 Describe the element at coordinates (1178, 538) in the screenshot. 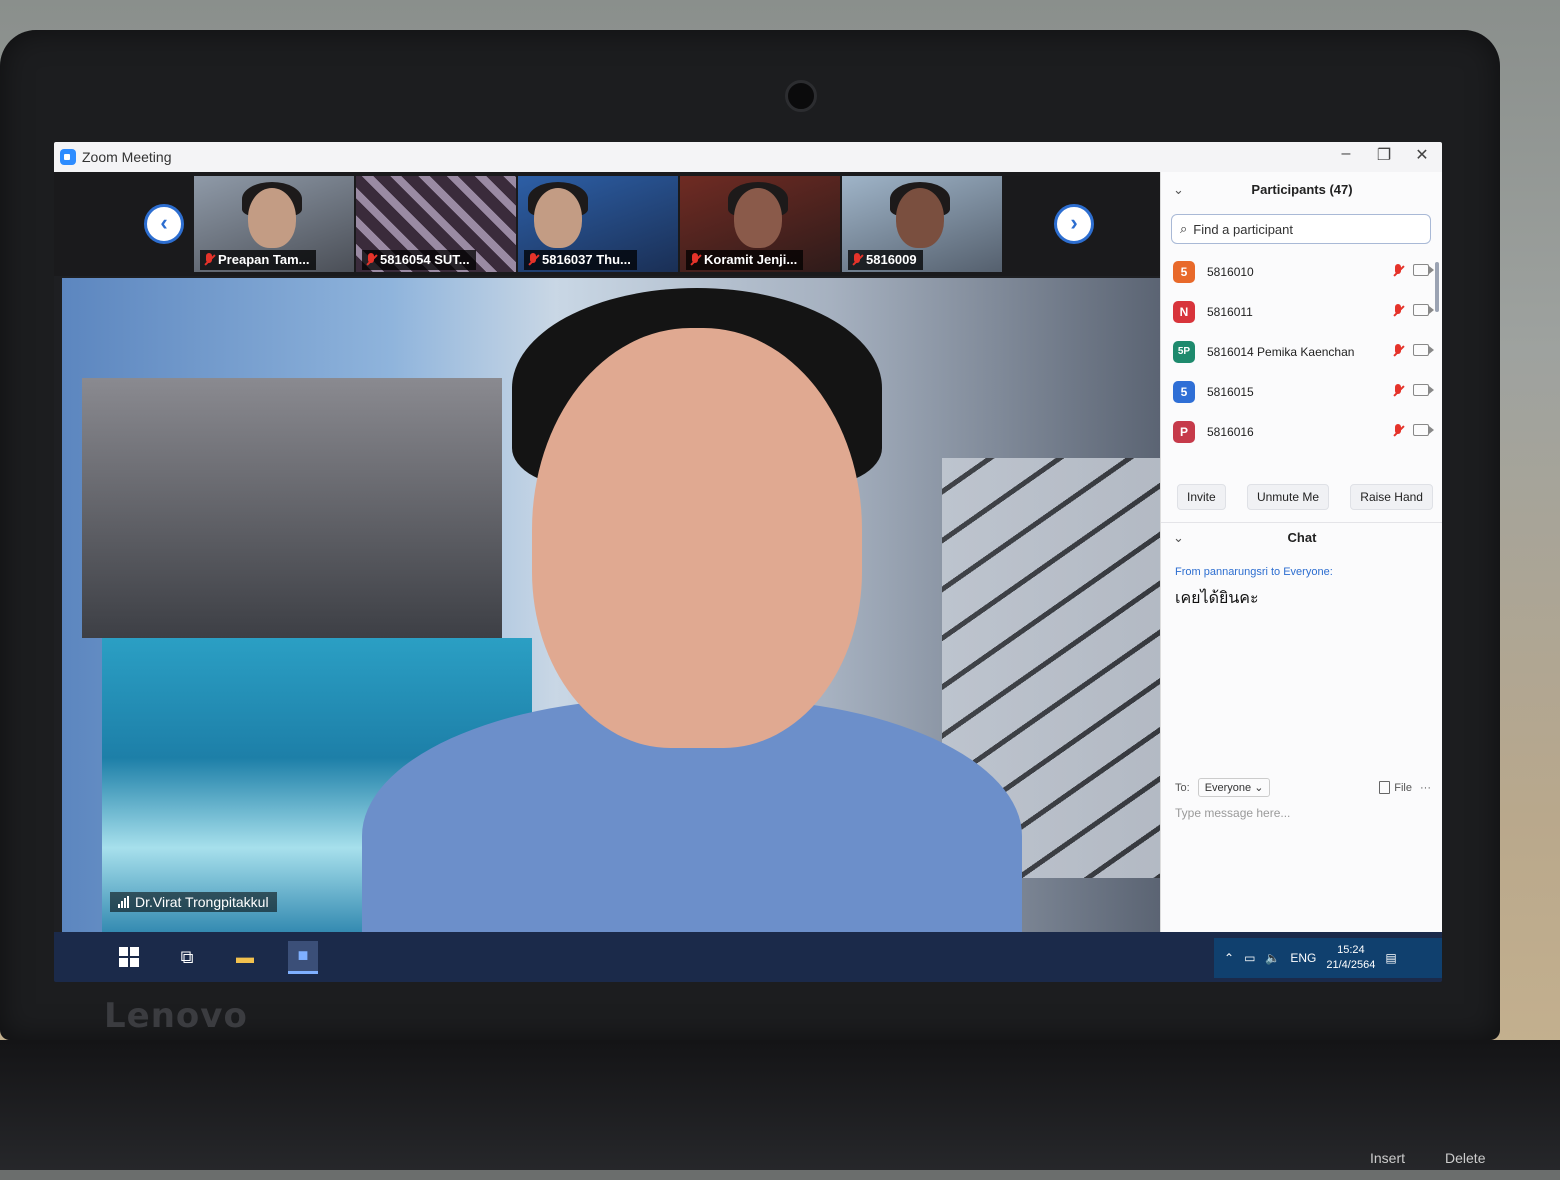

I see `collapse-chat-icon: ⌄` at that location.